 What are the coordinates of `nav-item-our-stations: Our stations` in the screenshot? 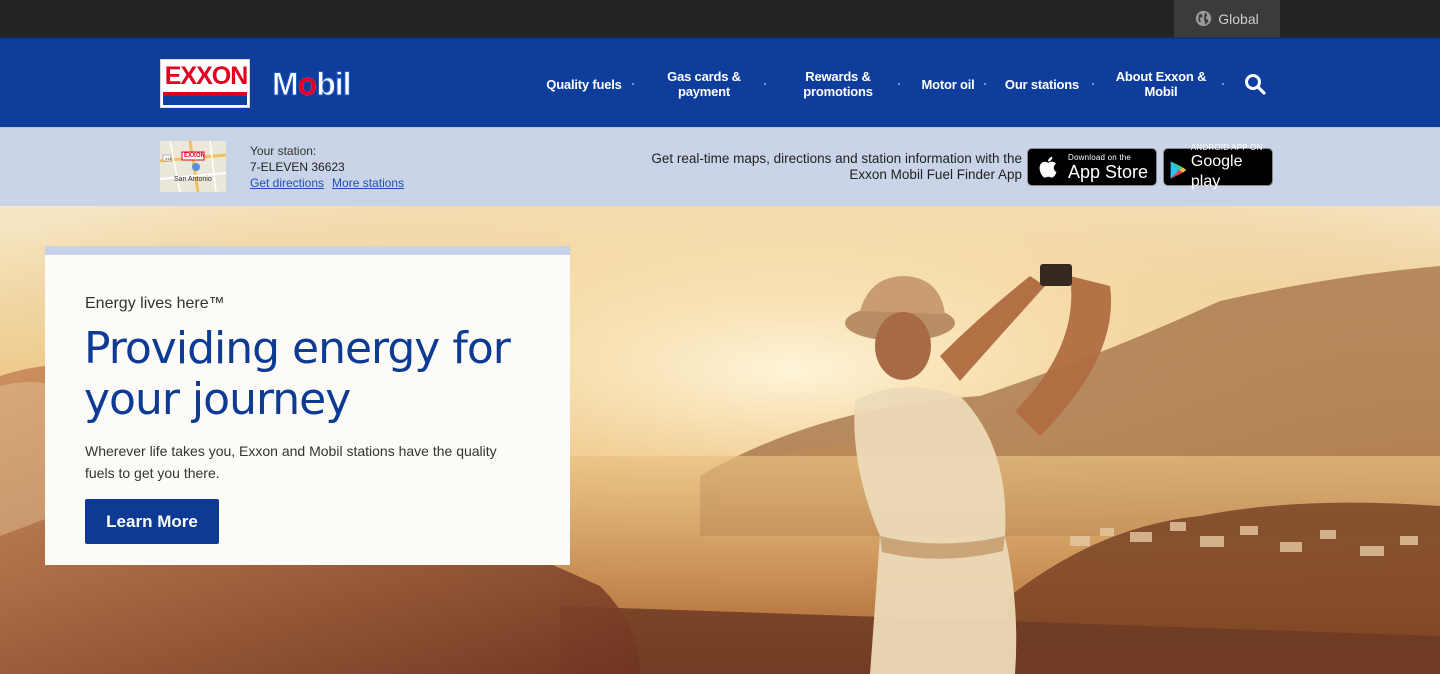 It's located at (1042, 84).